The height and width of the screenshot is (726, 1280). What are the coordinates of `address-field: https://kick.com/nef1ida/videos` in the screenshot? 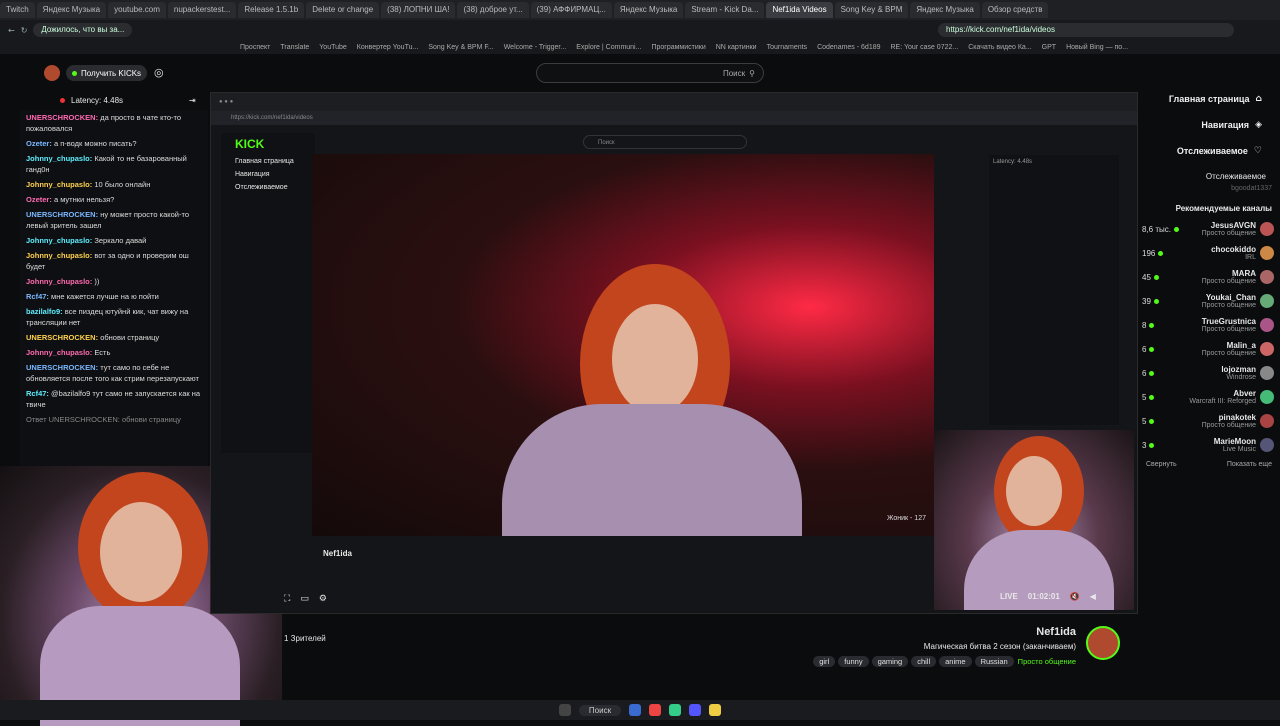 It's located at (1086, 30).